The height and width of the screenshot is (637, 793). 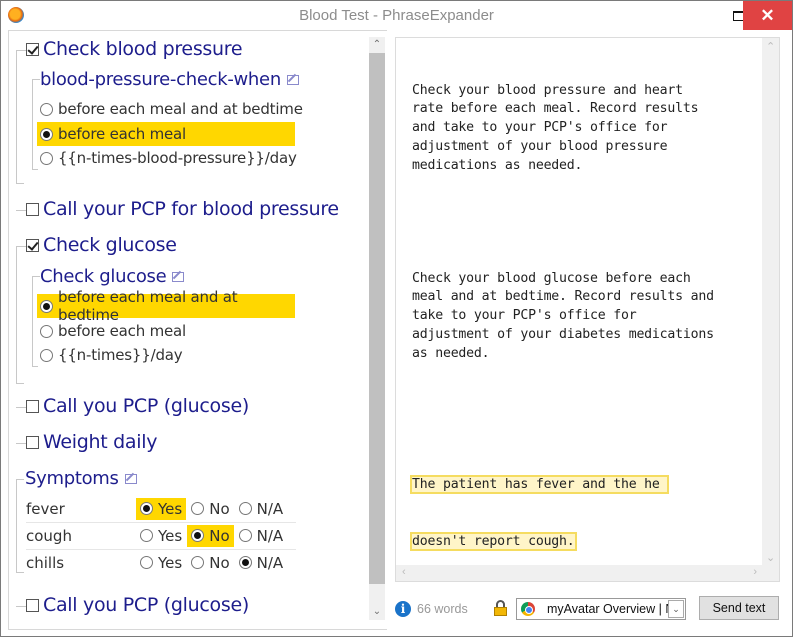 I want to click on scrollbar-thumb, so click(x=377, y=318).